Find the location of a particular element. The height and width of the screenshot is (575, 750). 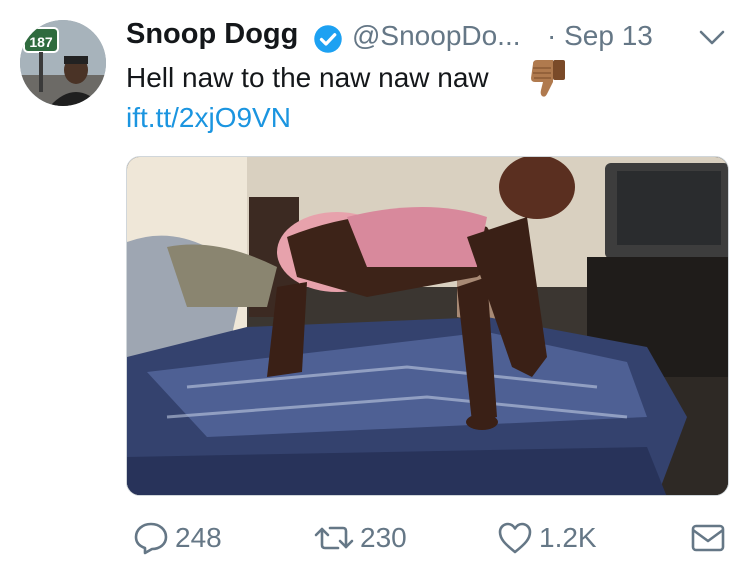

like-count: 1.2K is located at coordinates (568, 537).